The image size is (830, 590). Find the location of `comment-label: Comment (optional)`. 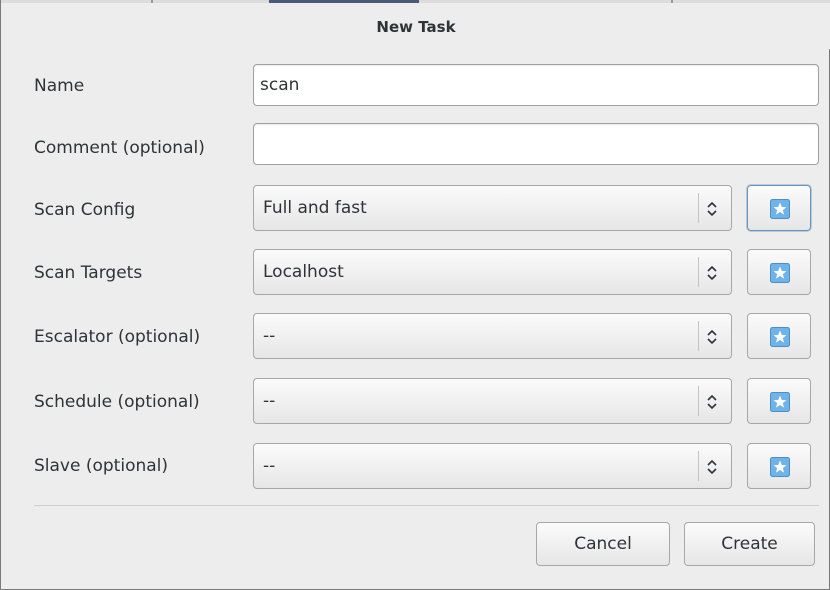

comment-label: Comment (optional) is located at coordinates (119, 148).